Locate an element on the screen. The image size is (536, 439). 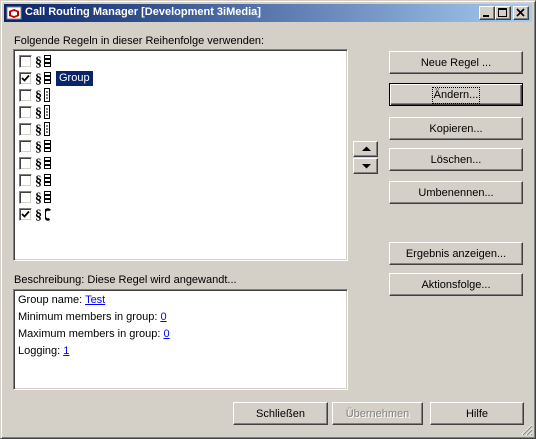
description-value-link: 1 is located at coordinates (66, 351).